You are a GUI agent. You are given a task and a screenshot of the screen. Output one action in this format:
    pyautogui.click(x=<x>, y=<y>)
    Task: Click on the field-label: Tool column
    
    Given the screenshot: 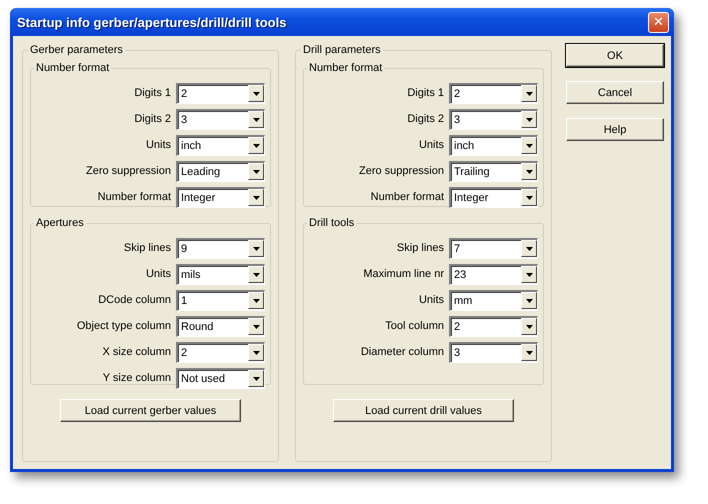 What is the action you would take?
    pyautogui.click(x=414, y=326)
    